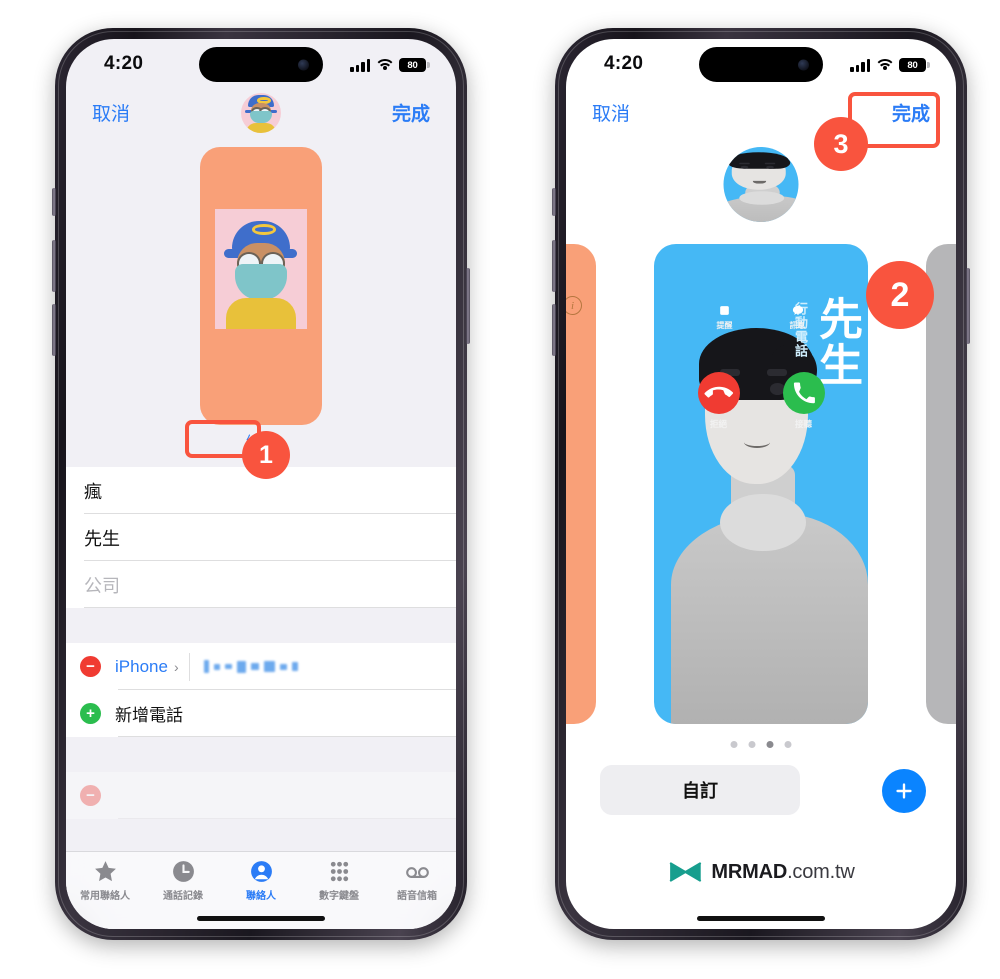 The height and width of the screenshot is (979, 1000). I want to click on remove-icon: −, so click(90, 666).